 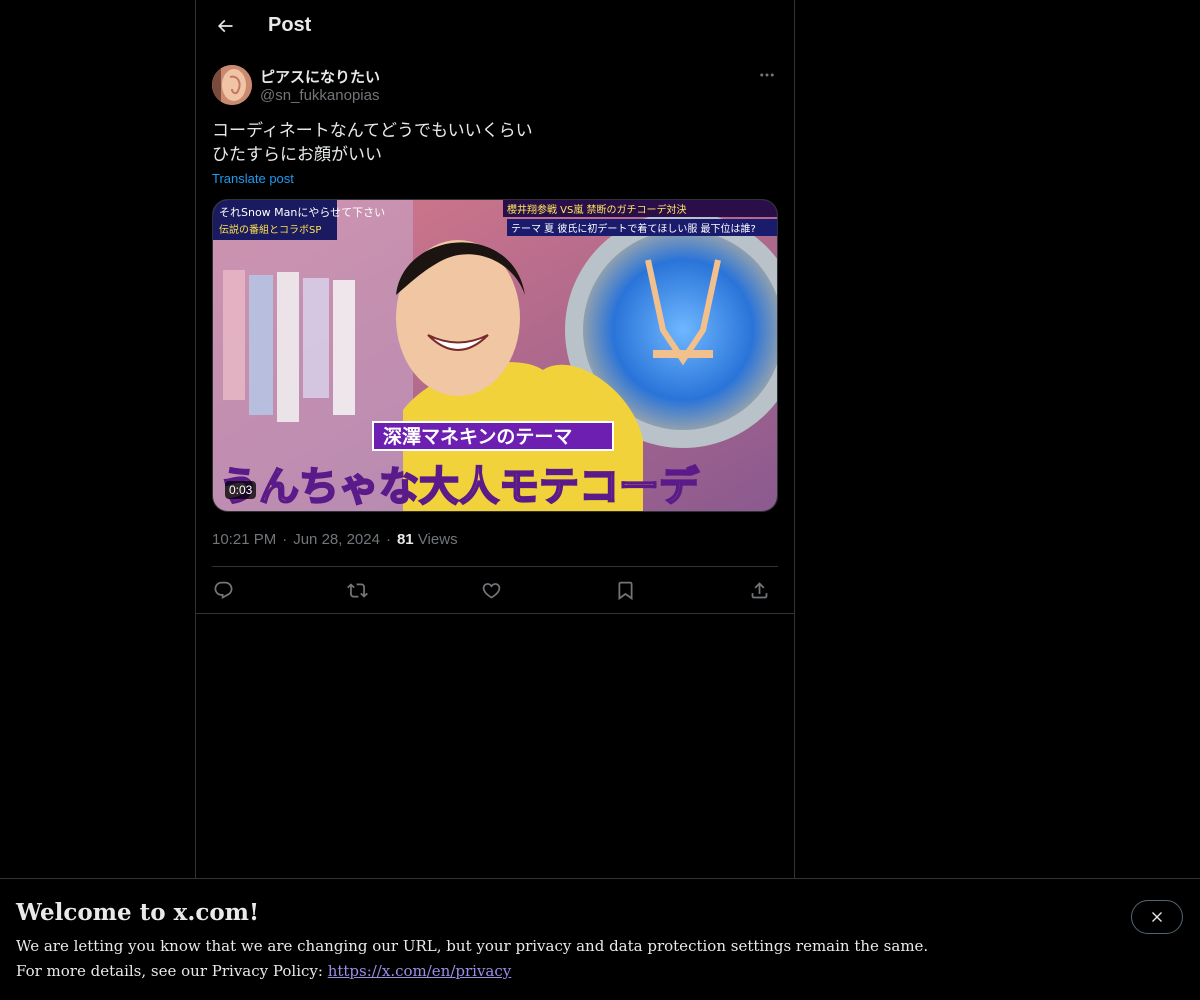 I want to click on action-bar, so click(x=495, y=590).